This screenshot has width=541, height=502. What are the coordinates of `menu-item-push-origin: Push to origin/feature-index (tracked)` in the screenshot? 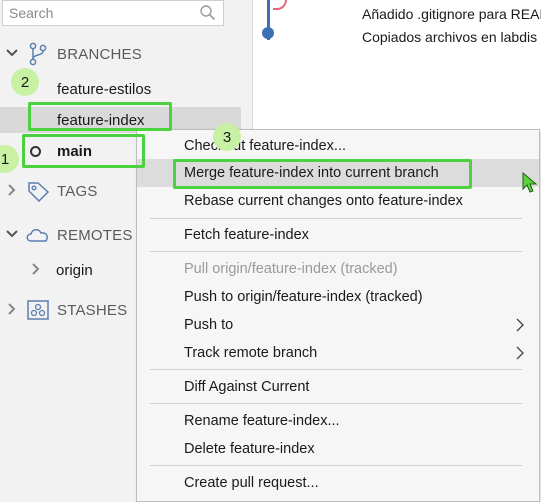 It's located at (338, 297).